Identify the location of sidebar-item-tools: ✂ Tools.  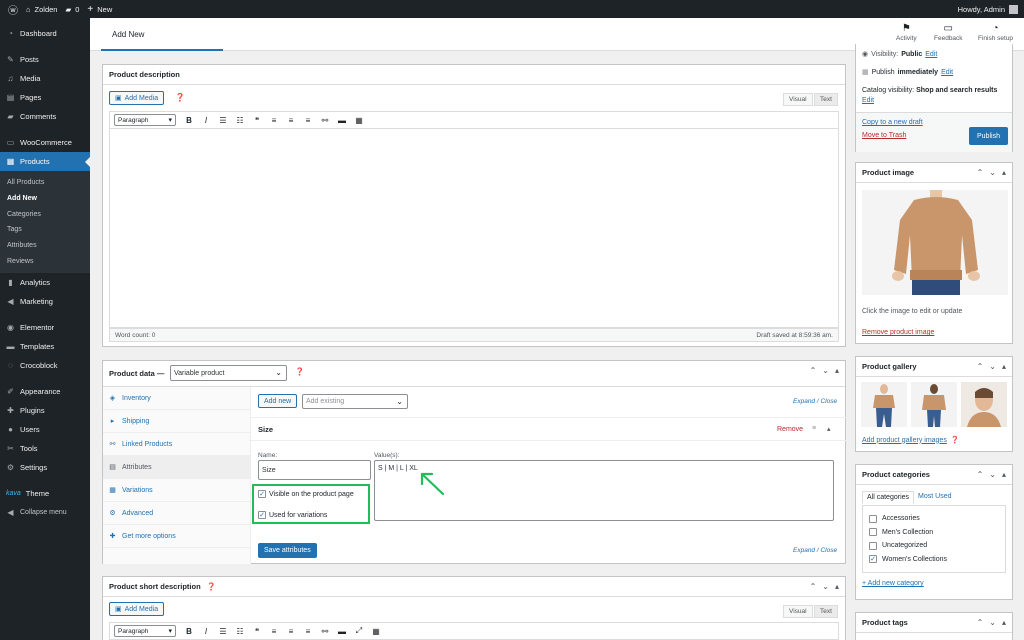
(45, 448).